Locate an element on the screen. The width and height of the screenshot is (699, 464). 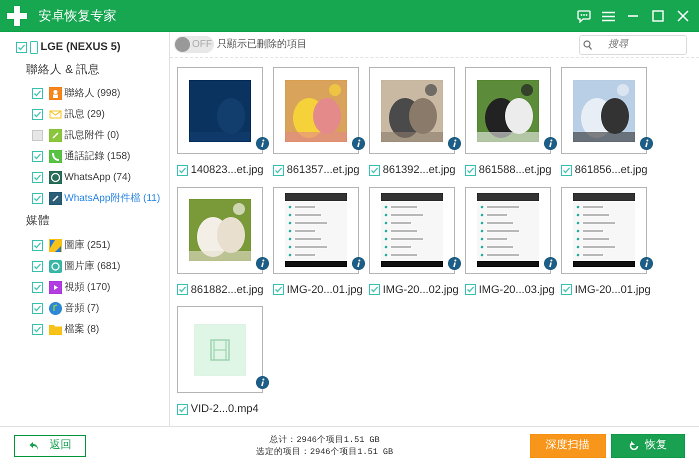
selected-summary: 选定的项目：2946个项目1.51 GB is located at coordinates (325, 452).